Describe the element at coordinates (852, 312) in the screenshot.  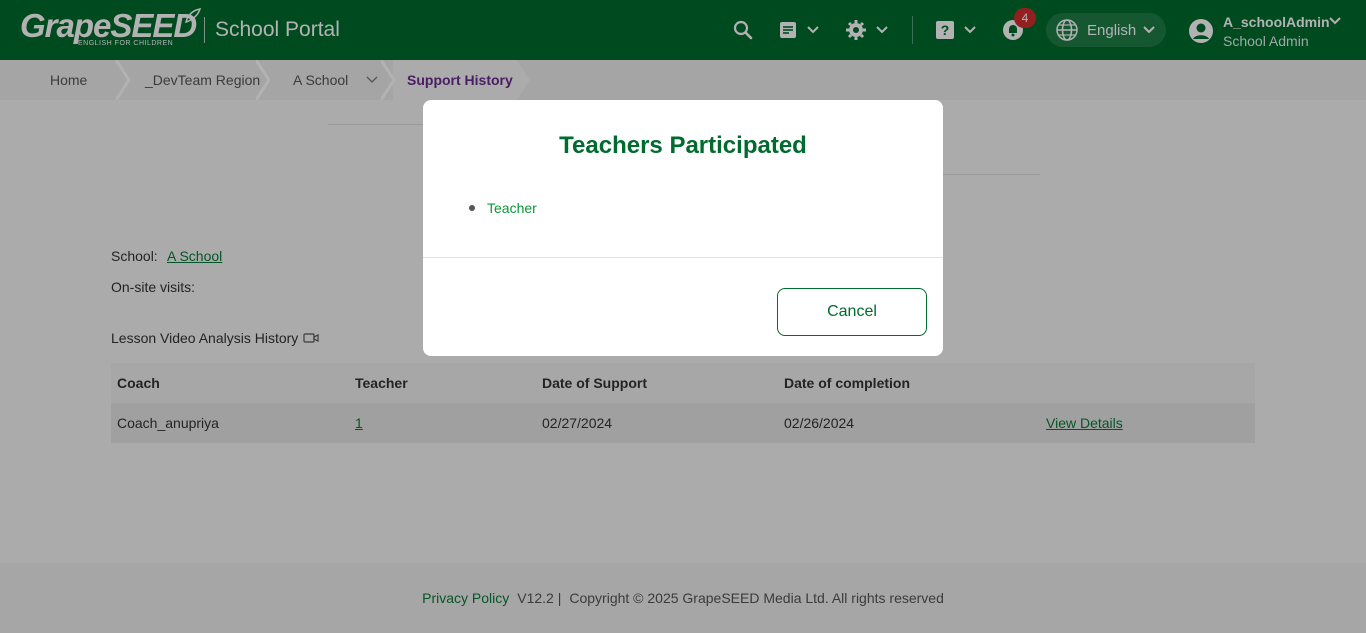
I see `cancel-button: Cancel` at that location.